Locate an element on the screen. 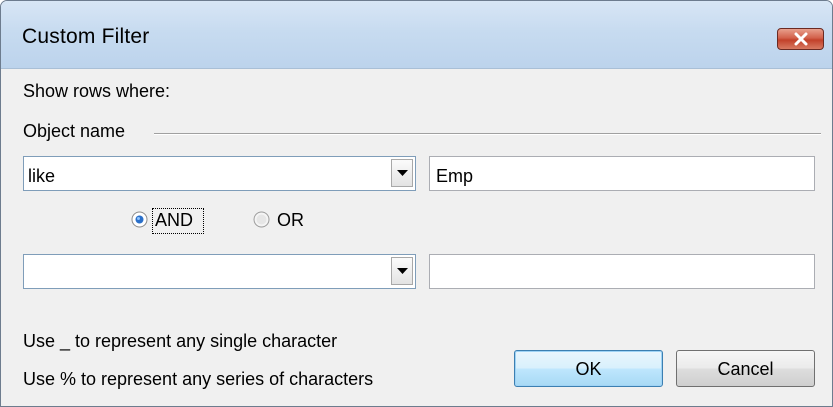 This screenshot has width=833, height=407. operator-2-dropdown-button is located at coordinates (402, 271).